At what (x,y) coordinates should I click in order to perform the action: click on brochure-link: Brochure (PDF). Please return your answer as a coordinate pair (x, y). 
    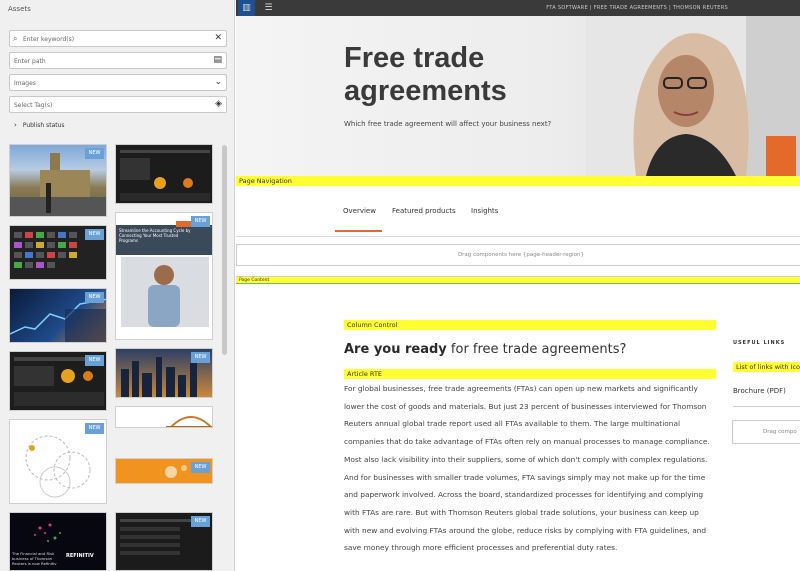
    Looking at the image, I should click on (759, 391).